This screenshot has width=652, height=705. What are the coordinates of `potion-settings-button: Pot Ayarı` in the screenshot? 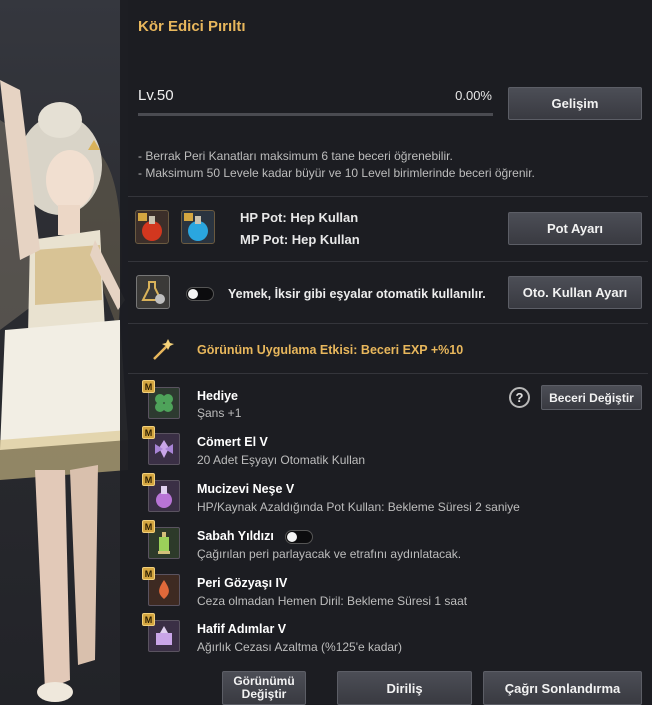 It's located at (575, 228).